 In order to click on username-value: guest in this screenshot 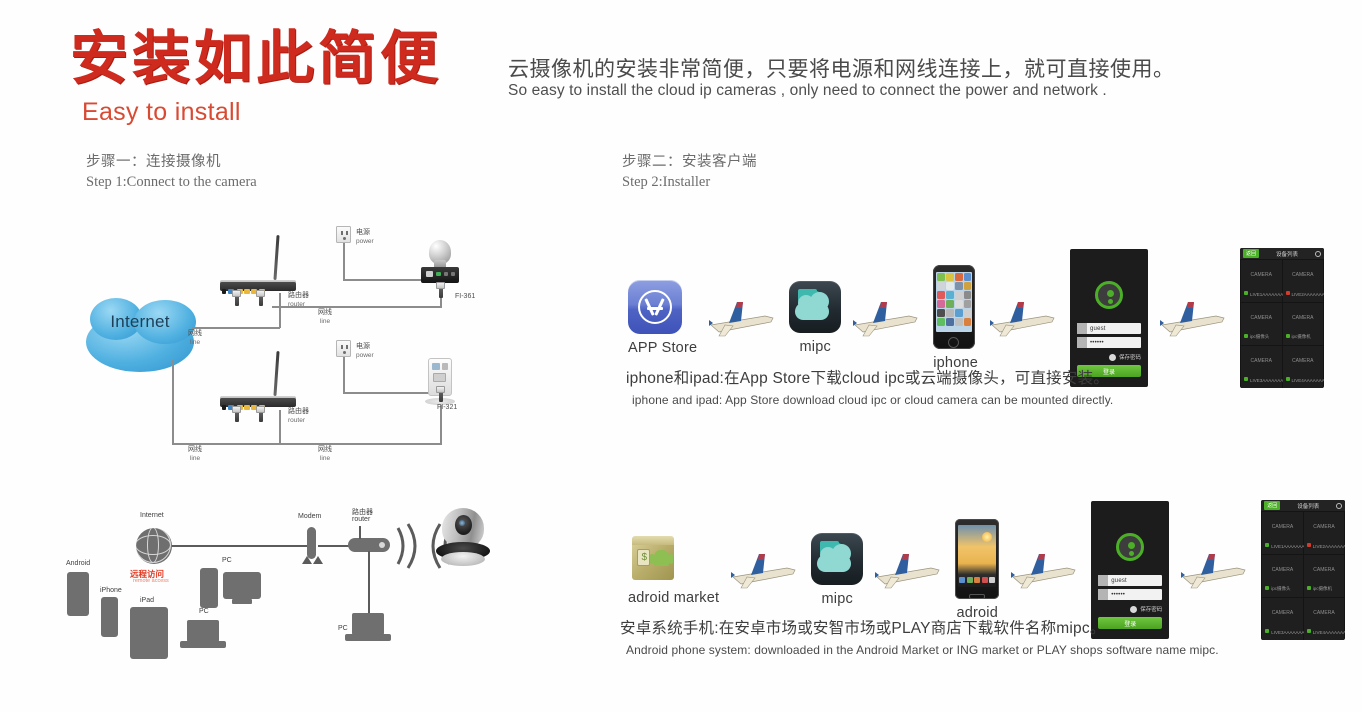, I will do `click(1119, 580)`.